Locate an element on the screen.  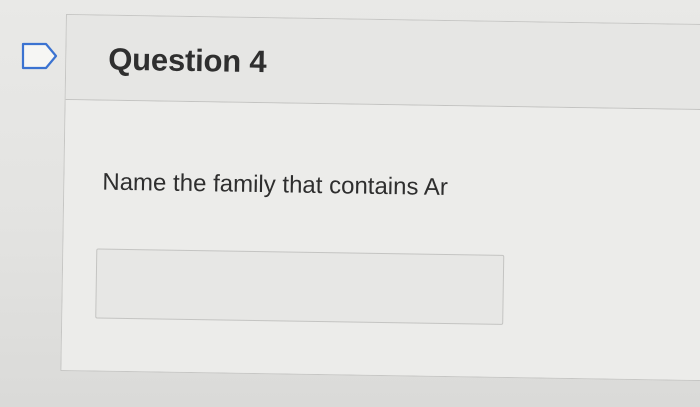
answer-input is located at coordinates (300, 286).